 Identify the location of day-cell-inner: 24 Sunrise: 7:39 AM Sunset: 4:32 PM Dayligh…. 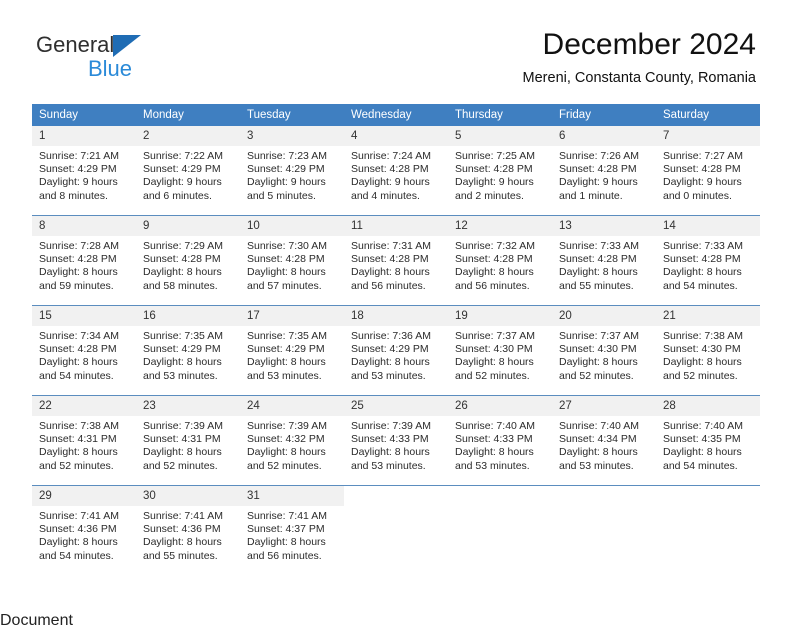
(292, 440).